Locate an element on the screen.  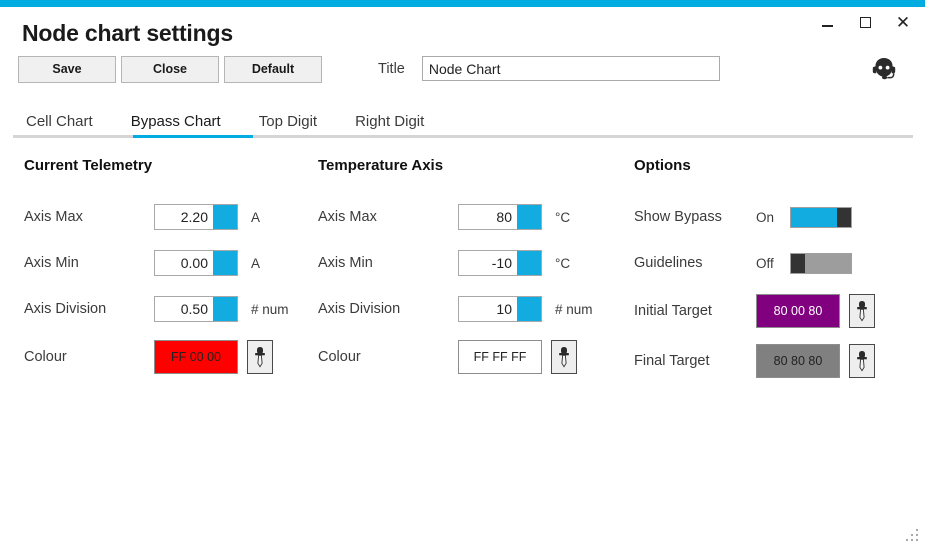
maximize-icon is located at coordinates (865, 22).